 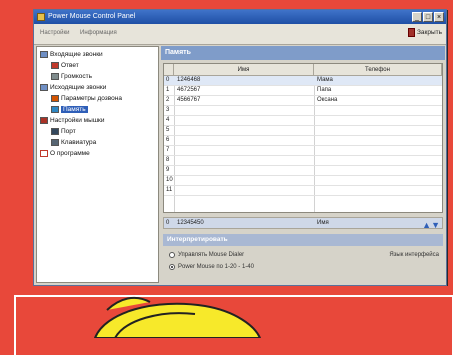 I want to click on row-number: 9, so click(x=168, y=170).